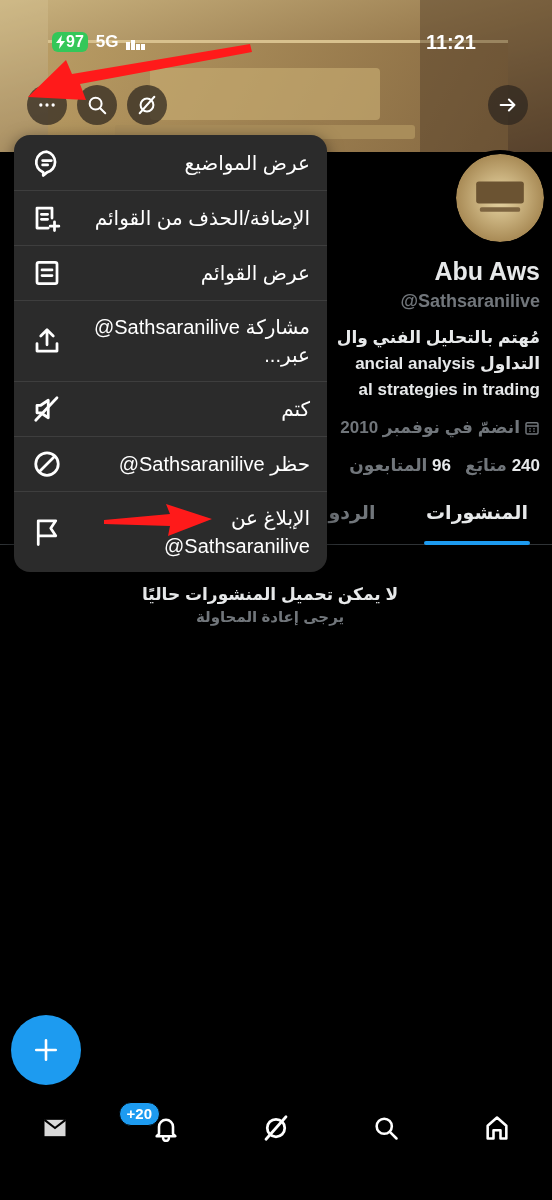 The image size is (552, 1200). What do you see at coordinates (46, 1050) in the screenshot?
I see `plus-icon` at bounding box center [46, 1050].